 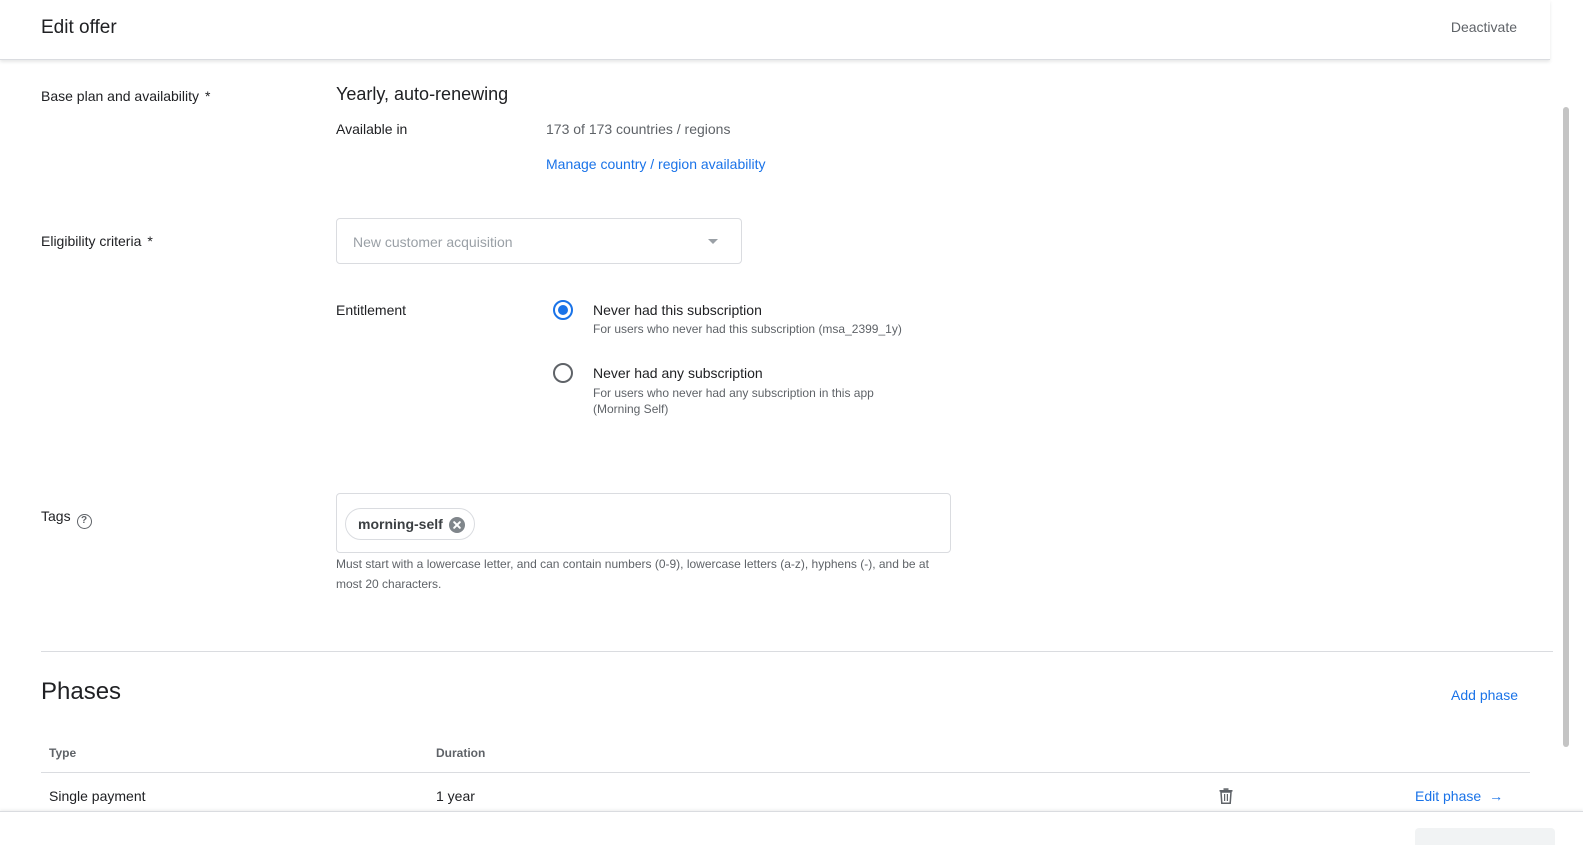 I want to click on trash-icon, so click(x=1226, y=796).